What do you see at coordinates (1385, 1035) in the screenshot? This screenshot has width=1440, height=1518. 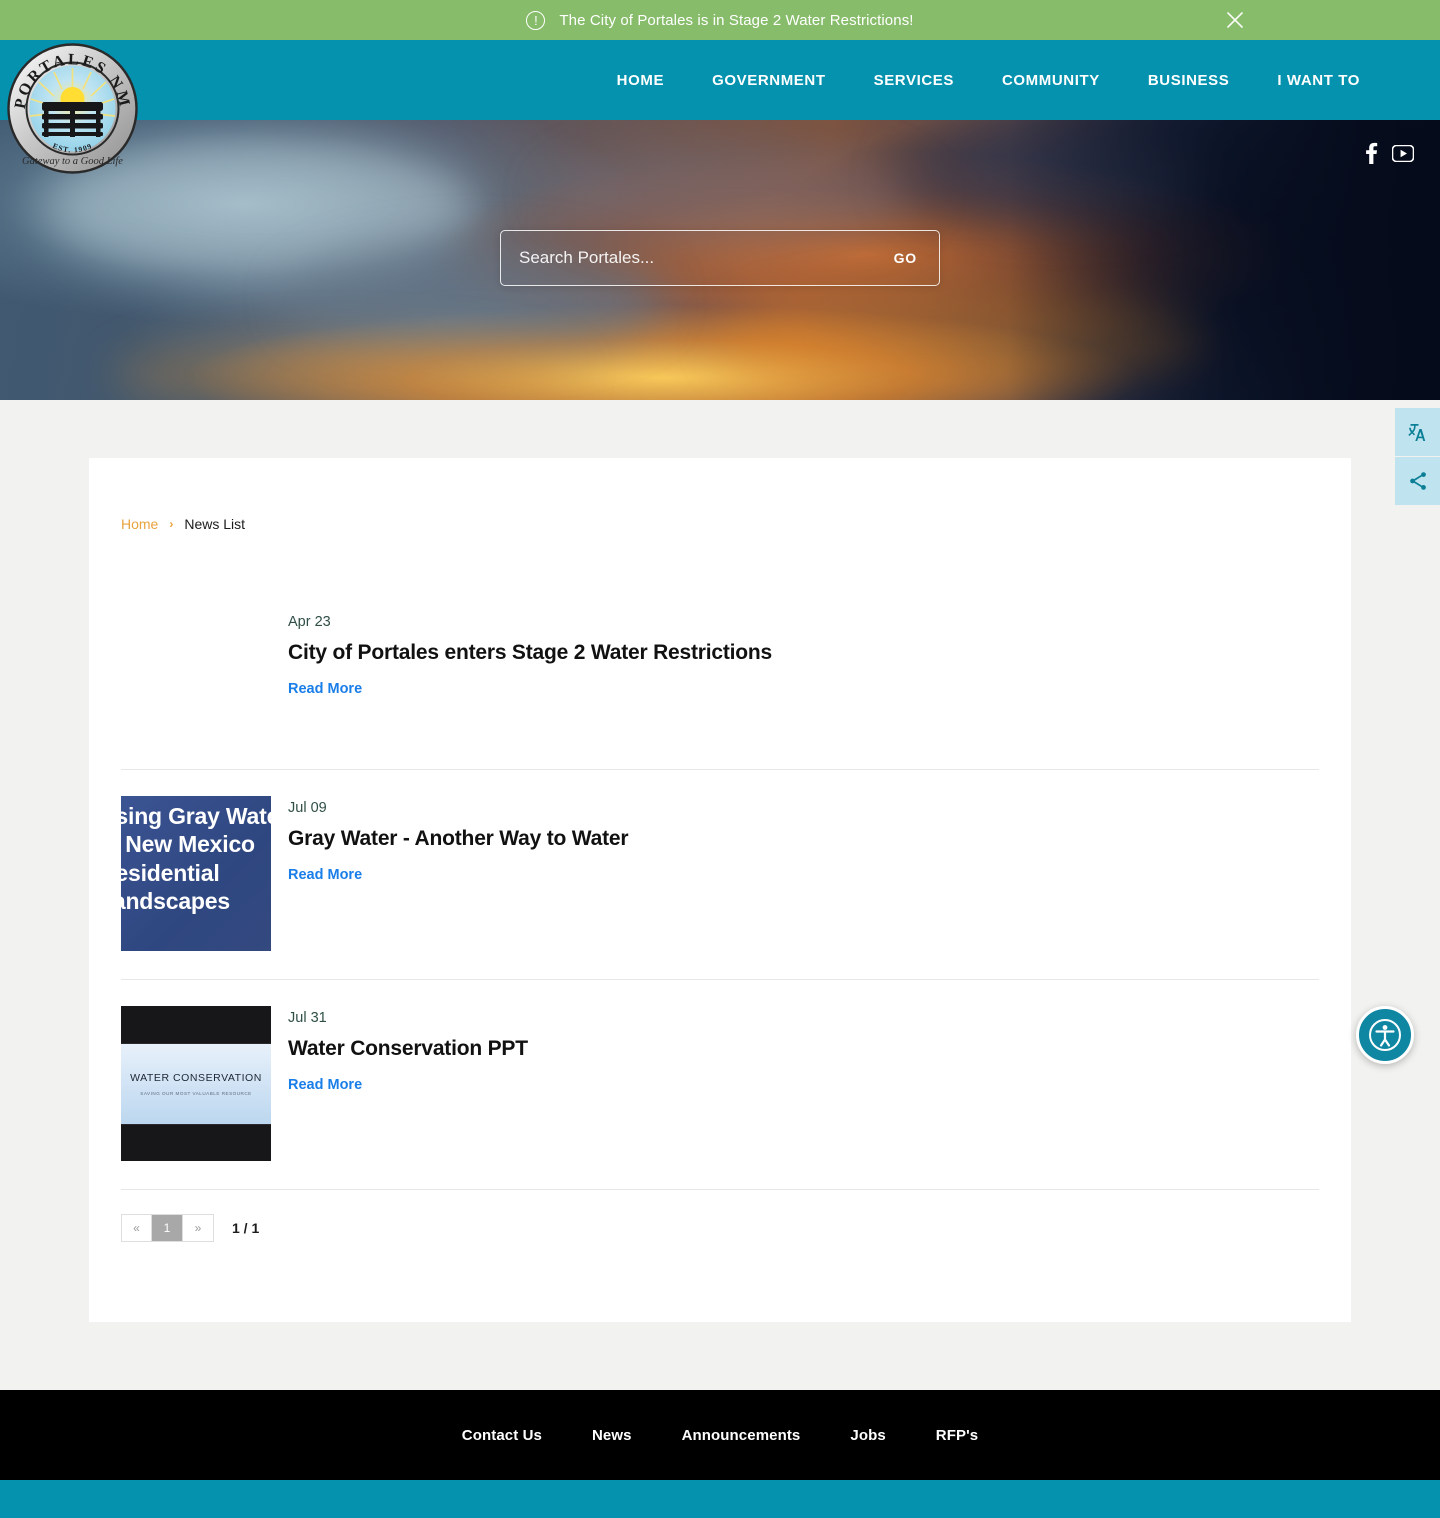 I see `accessibility-icon` at bounding box center [1385, 1035].